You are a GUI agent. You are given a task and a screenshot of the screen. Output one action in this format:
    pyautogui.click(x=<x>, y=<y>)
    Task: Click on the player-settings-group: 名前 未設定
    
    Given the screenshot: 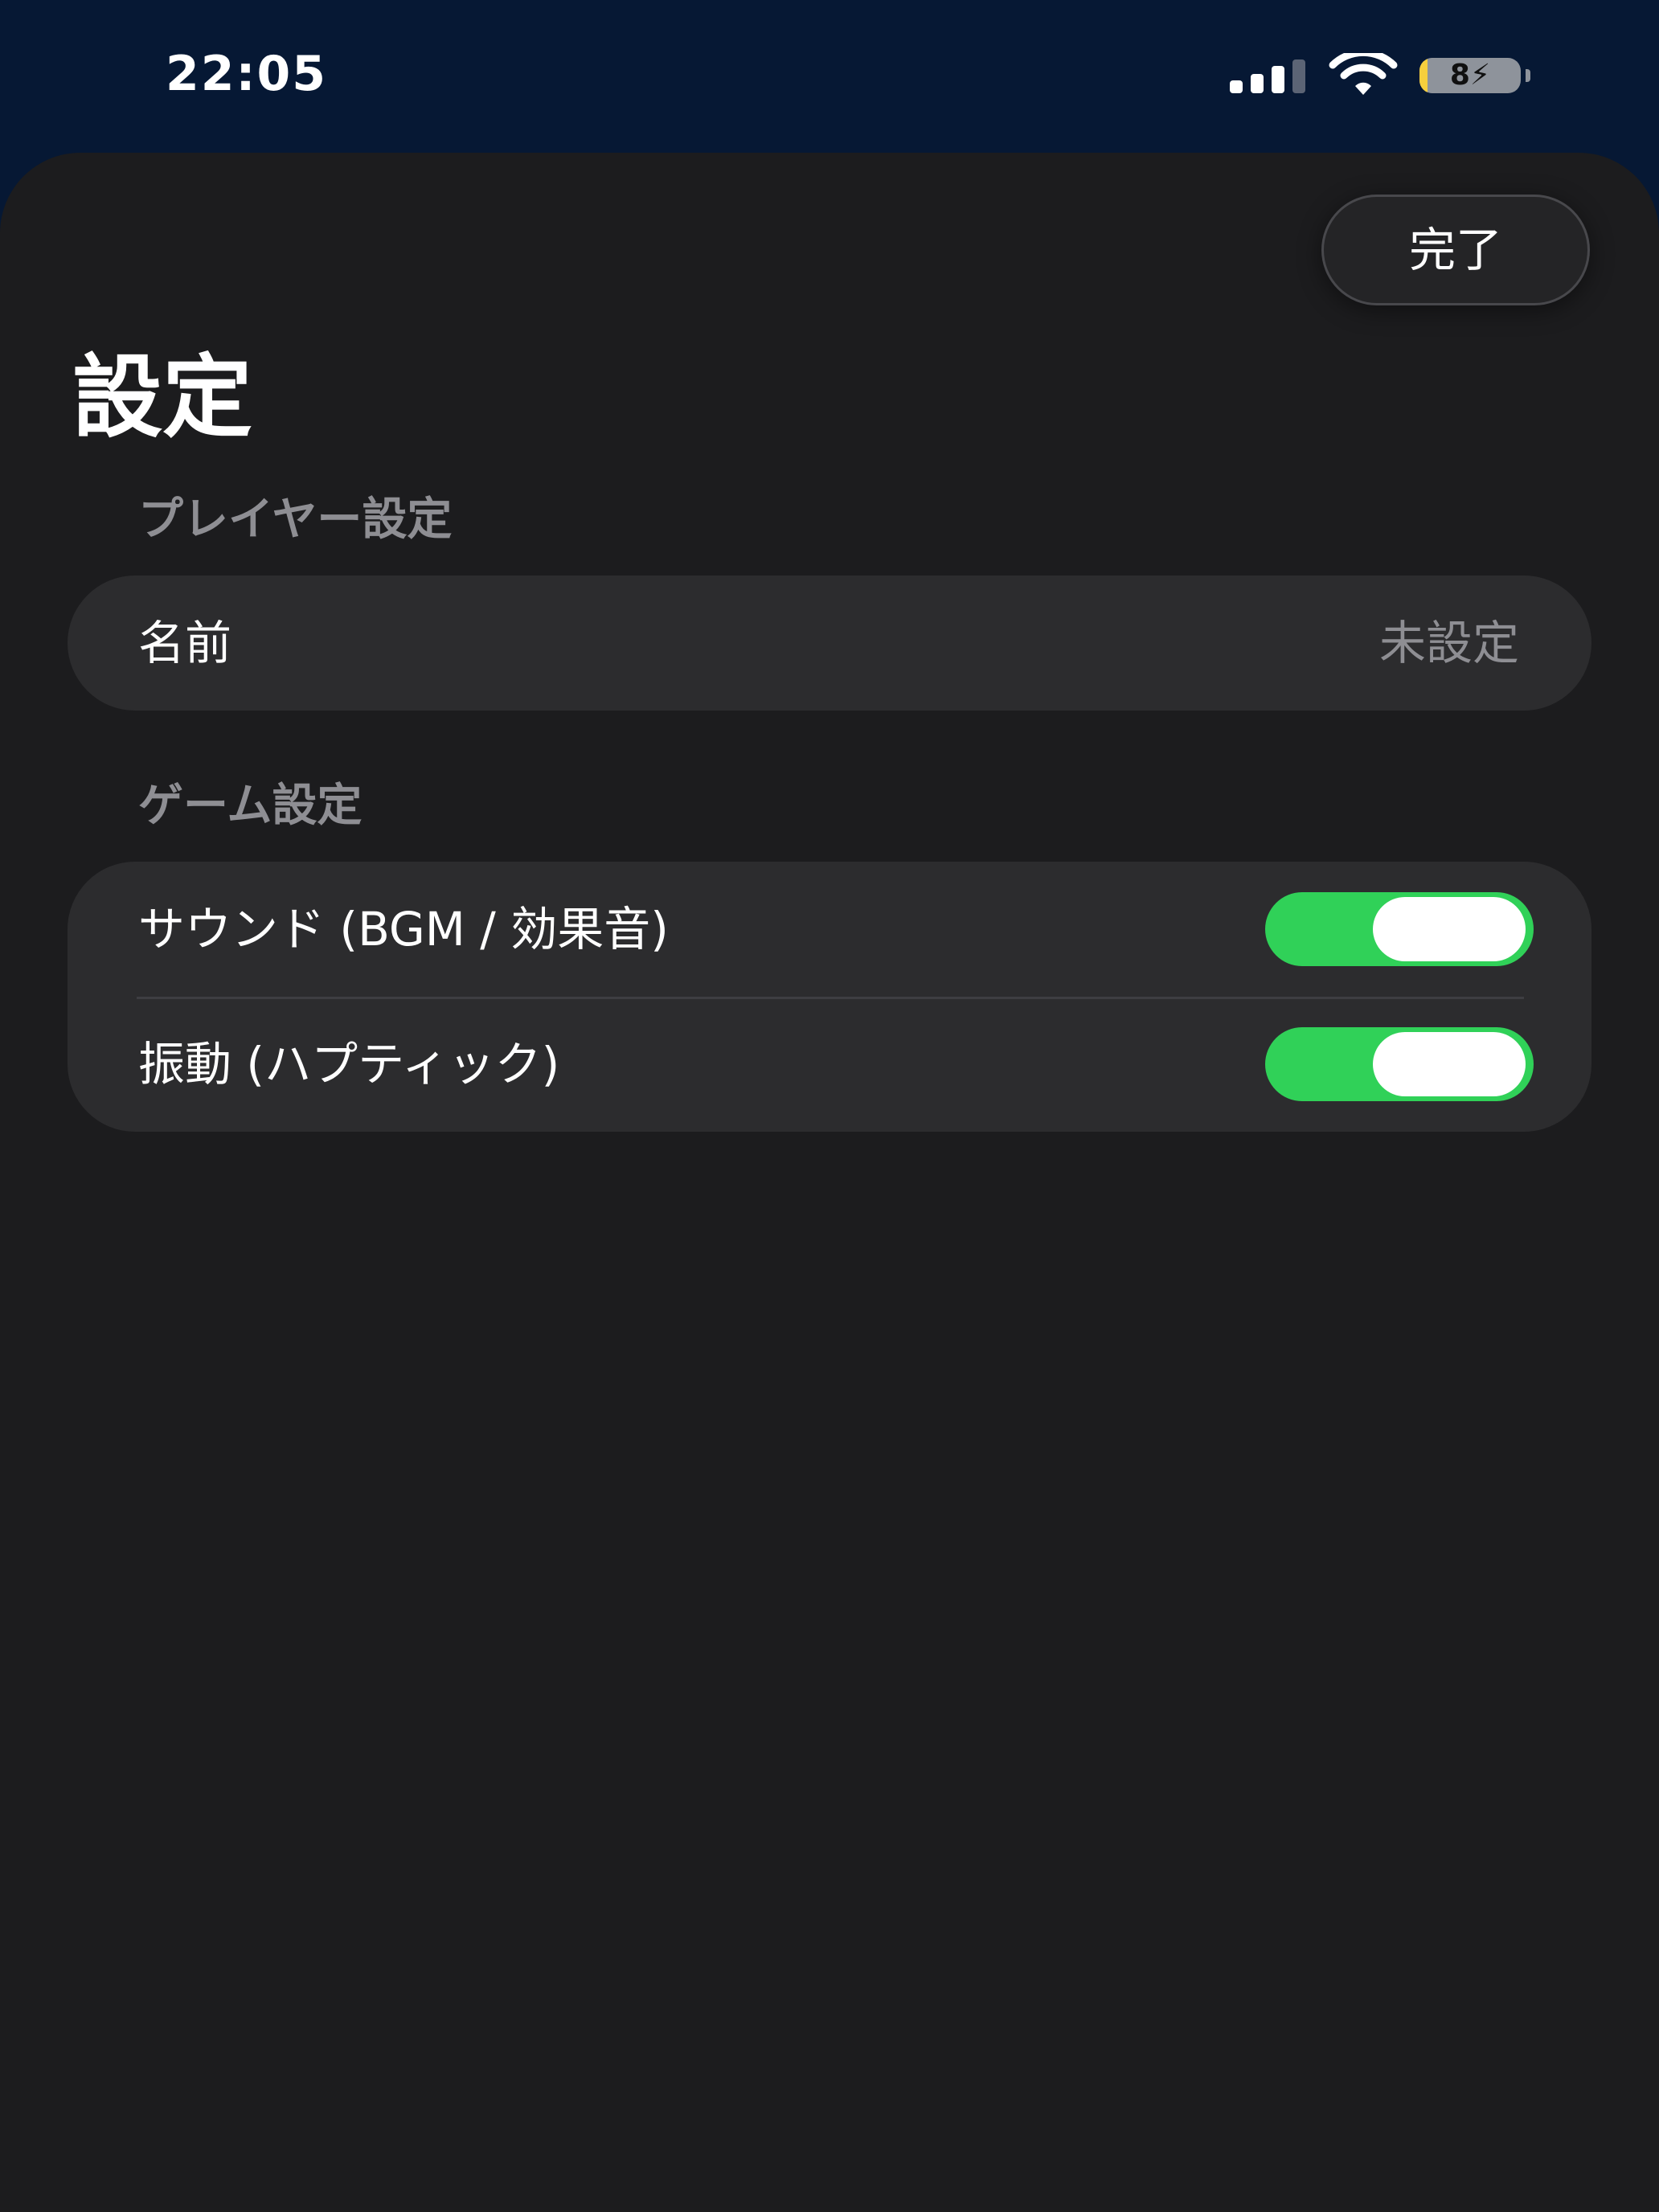 What is the action you would take?
    pyautogui.click(x=829, y=643)
    